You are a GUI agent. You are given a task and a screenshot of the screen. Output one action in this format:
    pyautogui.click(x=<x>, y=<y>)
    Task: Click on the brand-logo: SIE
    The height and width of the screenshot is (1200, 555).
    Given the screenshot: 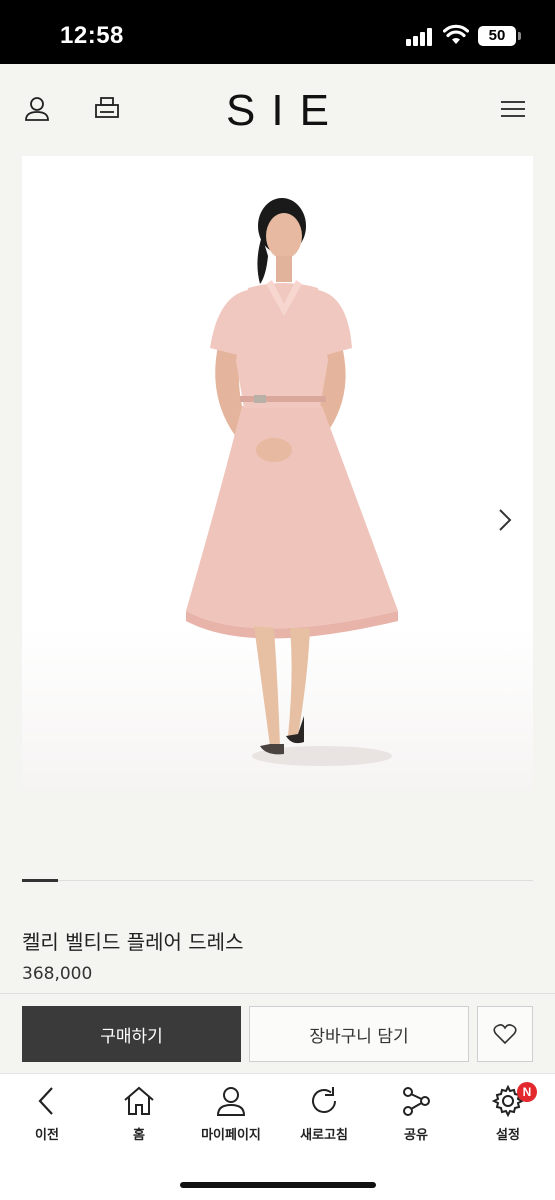 What is the action you would take?
    pyautogui.click(x=277, y=111)
    